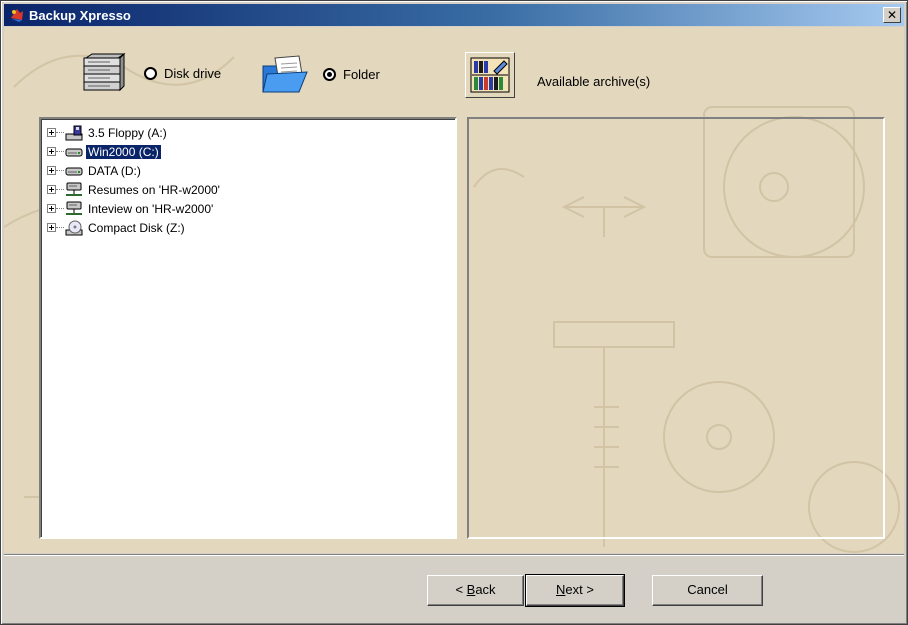  What do you see at coordinates (123, 151) in the screenshot?
I see `tree-item-label: Win2000 (C:)` at bounding box center [123, 151].